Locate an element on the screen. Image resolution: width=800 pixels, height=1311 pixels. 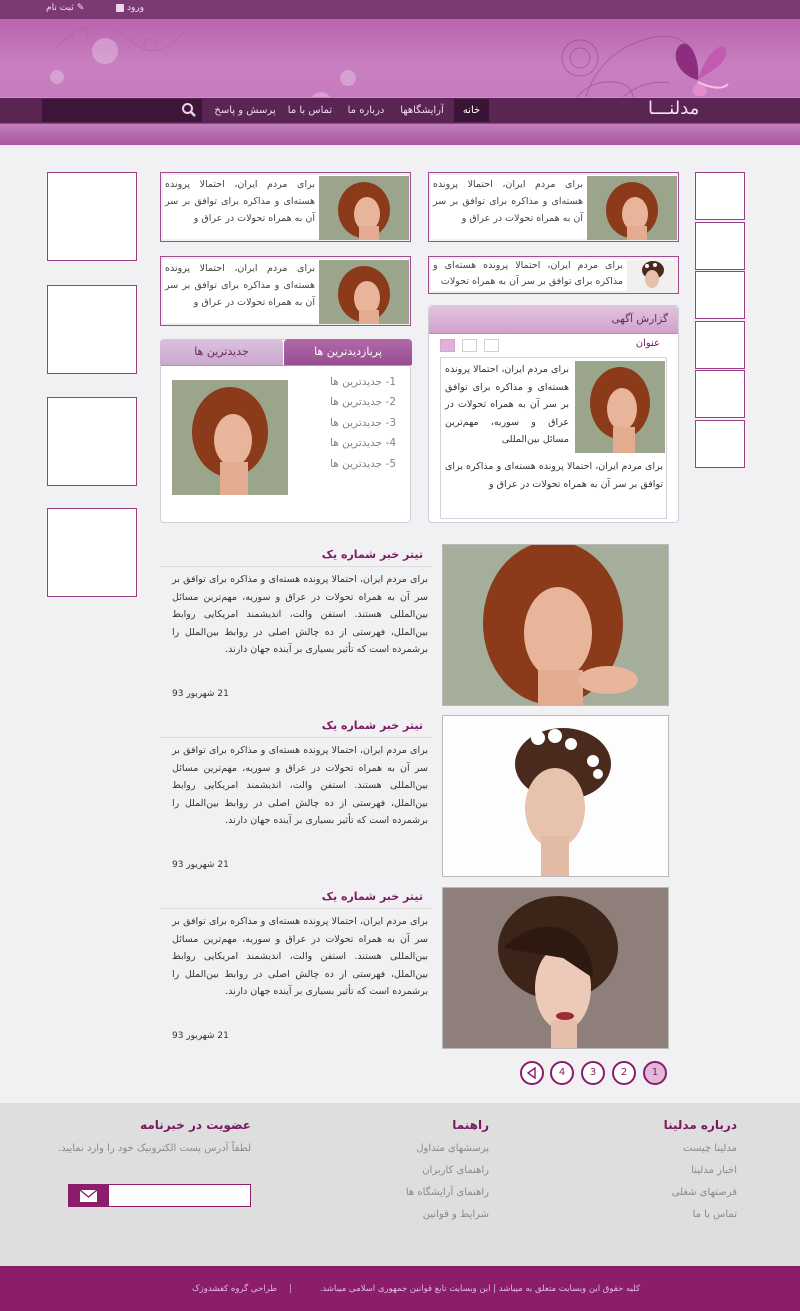
newsletter-submit-button is located at coordinates (88, 1195).